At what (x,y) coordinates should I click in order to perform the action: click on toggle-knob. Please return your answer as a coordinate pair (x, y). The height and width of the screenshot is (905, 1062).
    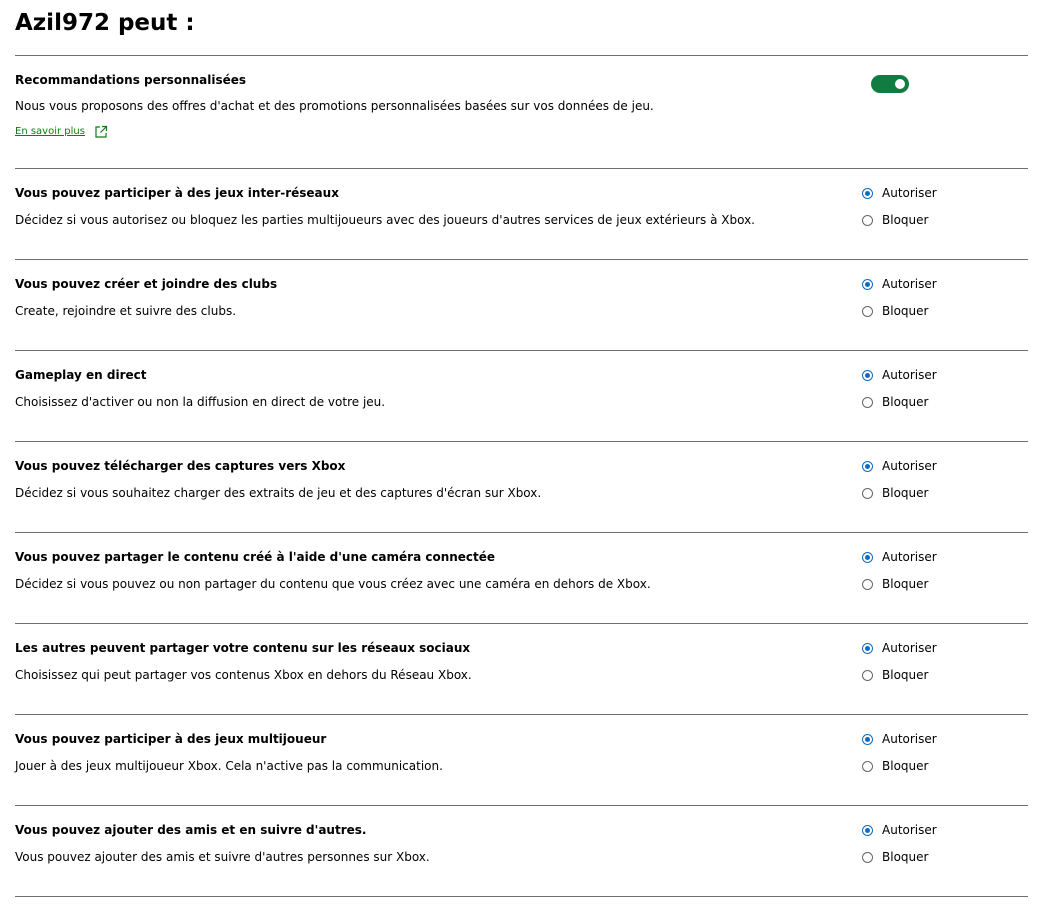
    Looking at the image, I should click on (900, 84).